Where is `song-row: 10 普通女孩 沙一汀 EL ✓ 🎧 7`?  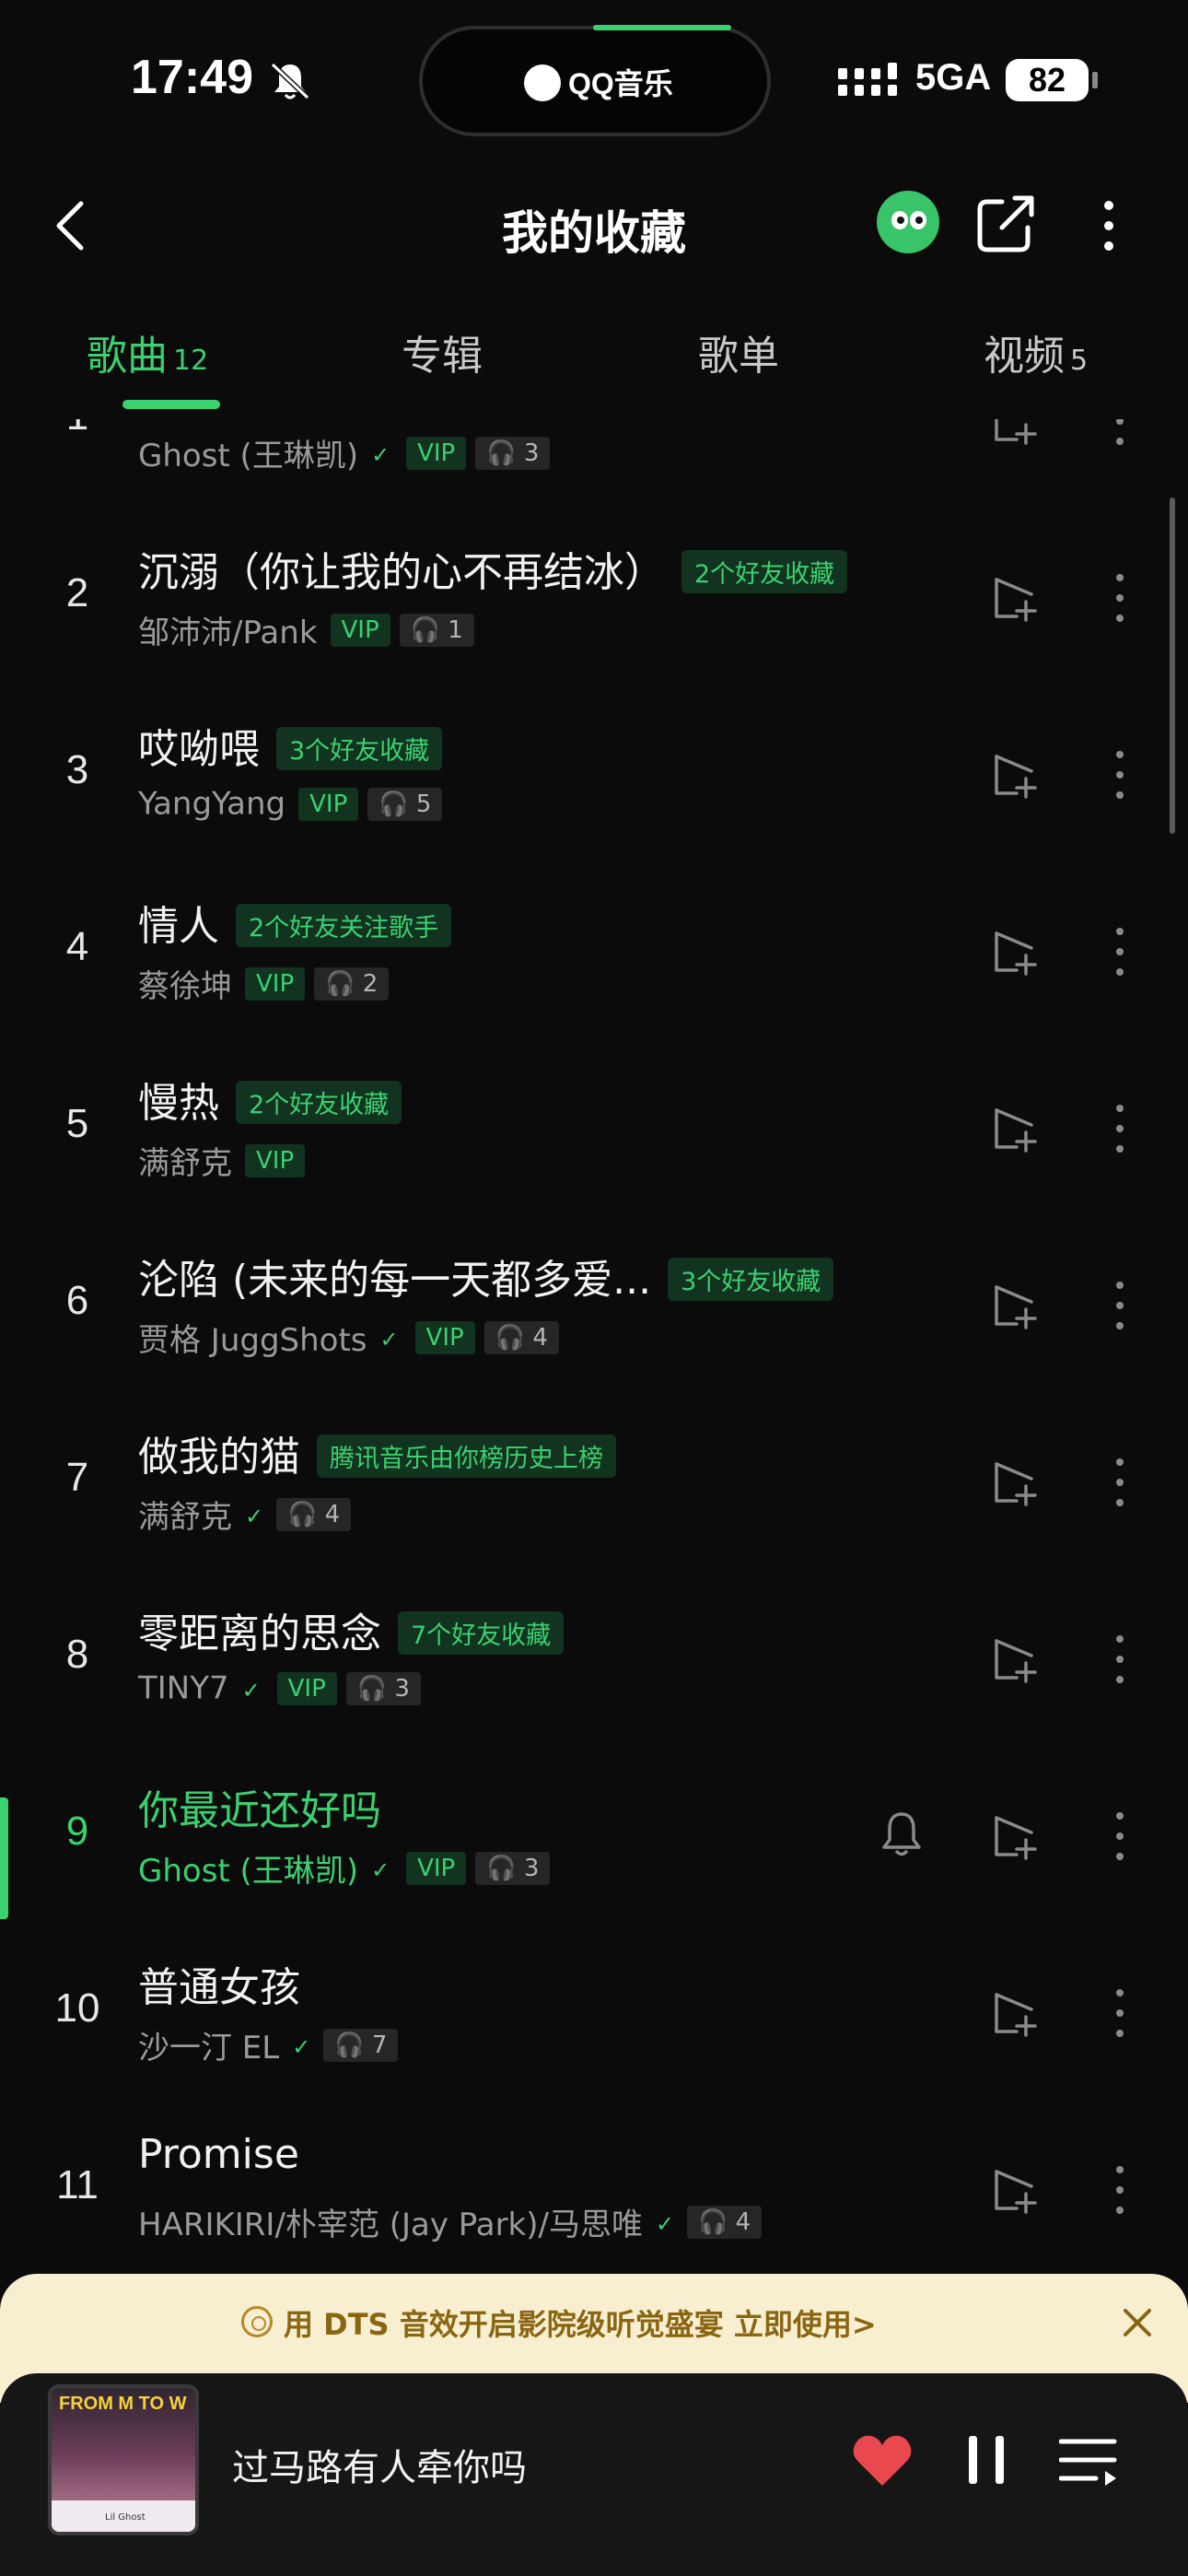 song-row: 10 普通女孩 沙一汀 EL ✓ 🎧 7 is located at coordinates (594, 2016).